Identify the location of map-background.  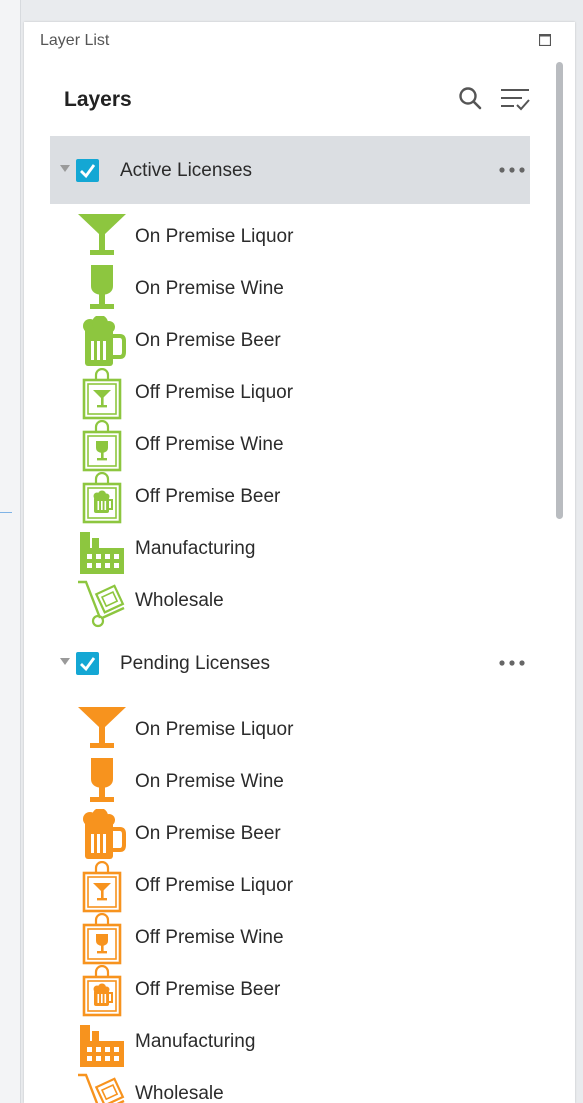
(10, 551).